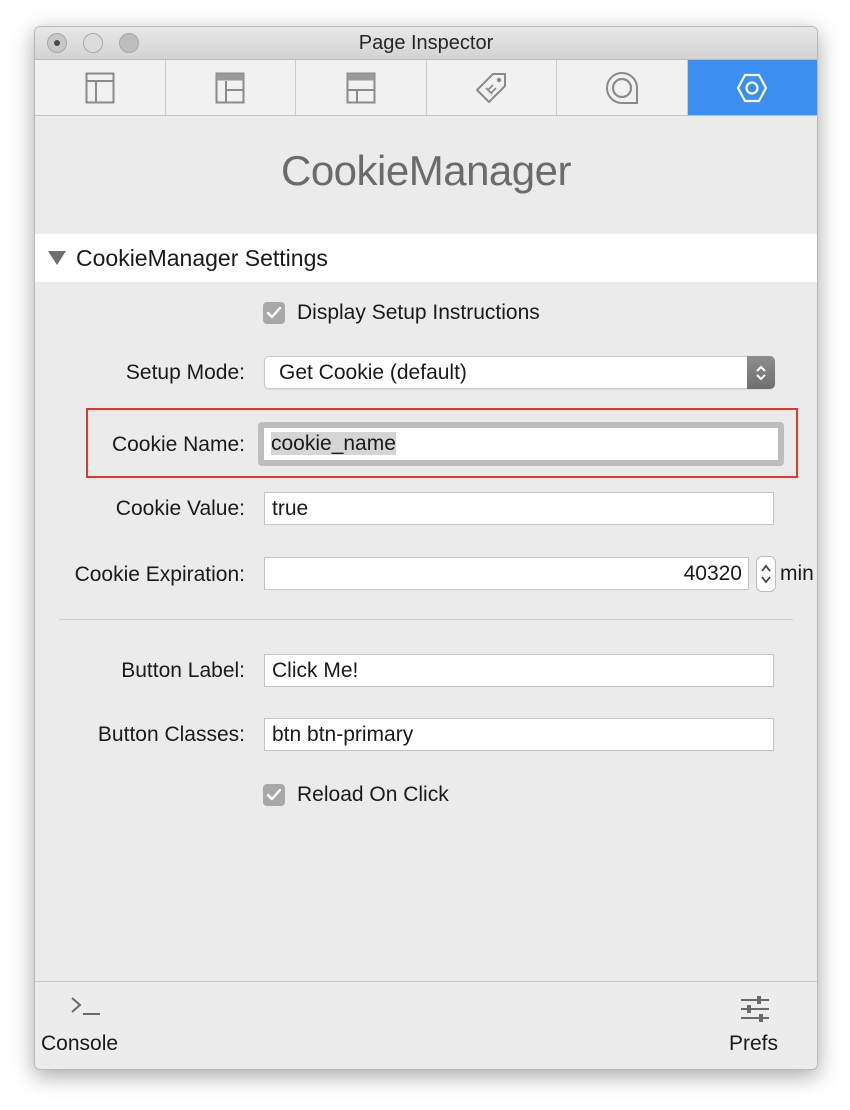 The width and height of the screenshot is (850, 1110). Describe the element at coordinates (519, 670) in the screenshot. I see `button-label-field: Click Me!` at that location.